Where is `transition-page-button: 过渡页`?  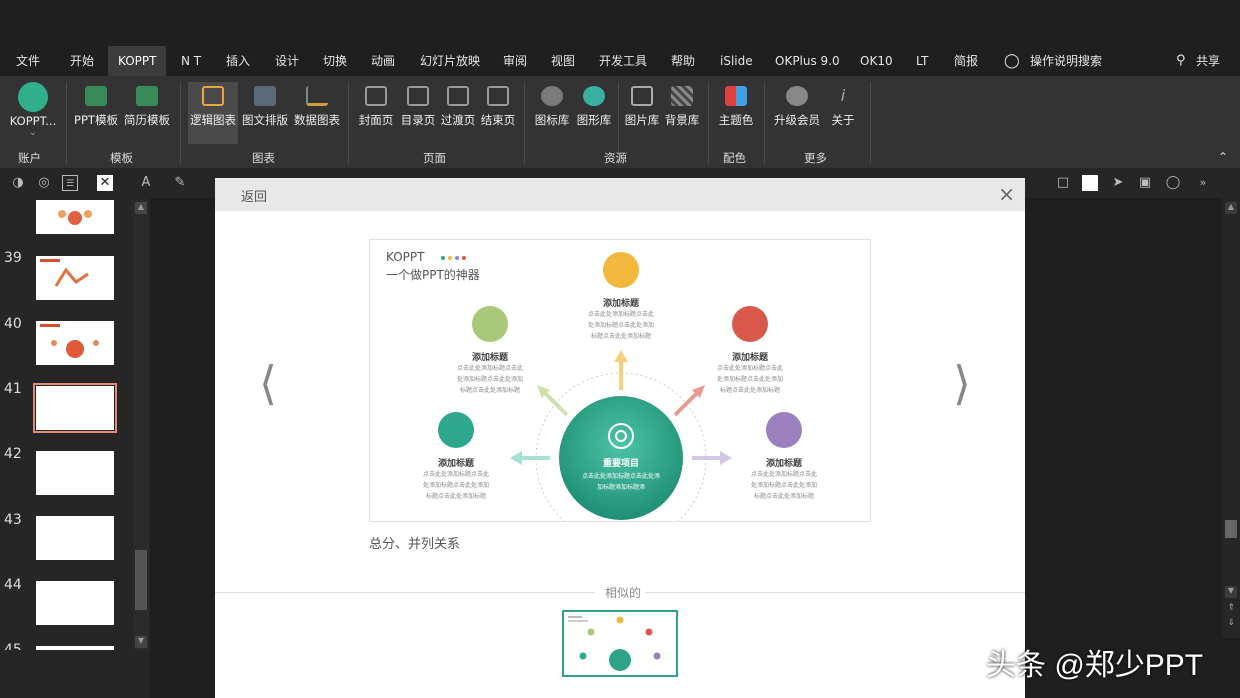 transition-page-button: 过渡页 is located at coordinates (458, 113).